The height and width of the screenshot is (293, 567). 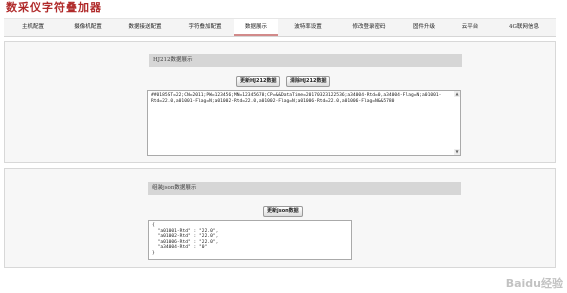 I want to click on json-section-title: 组装json数据展示, so click(x=304, y=188).